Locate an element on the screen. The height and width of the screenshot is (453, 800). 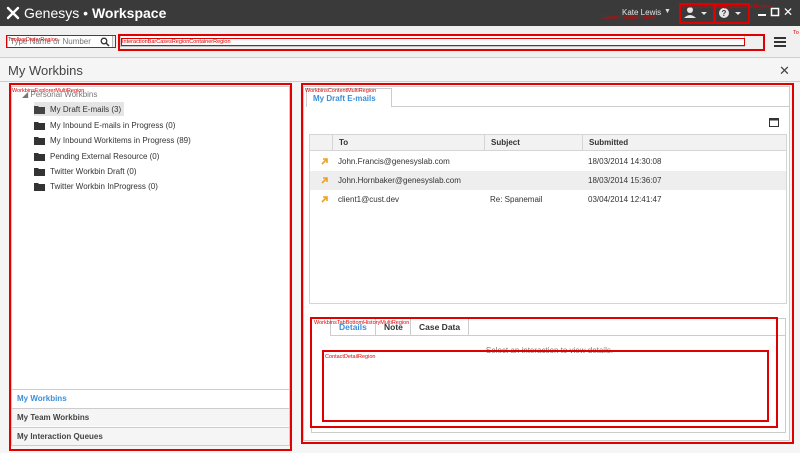
nav-my-team-workbins: My Team Workbins is located at coordinates (150, 417).